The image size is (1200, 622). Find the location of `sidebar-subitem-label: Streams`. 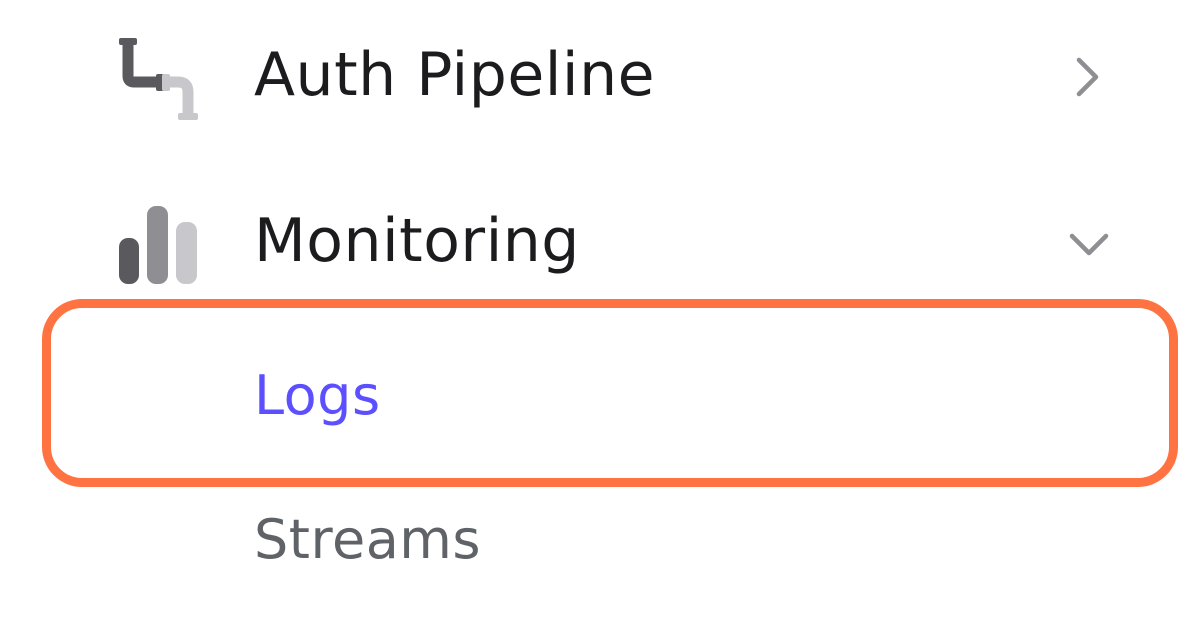

sidebar-subitem-label: Streams is located at coordinates (368, 539).